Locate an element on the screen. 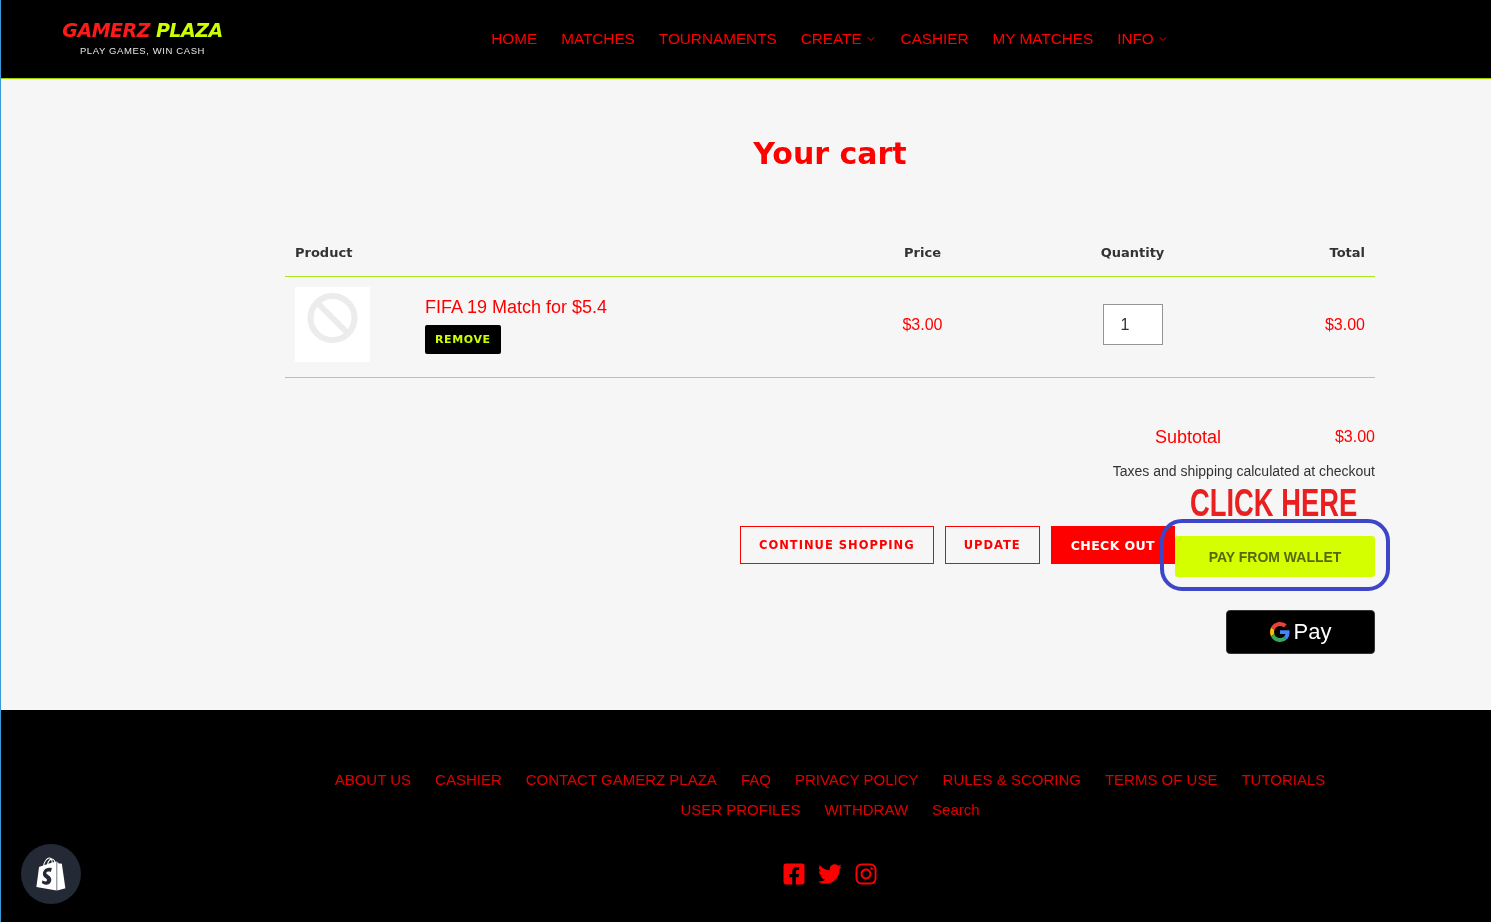 The width and height of the screenshot is (1491, 922). cart-button: UPDATE is located at coordinates (992, 545).